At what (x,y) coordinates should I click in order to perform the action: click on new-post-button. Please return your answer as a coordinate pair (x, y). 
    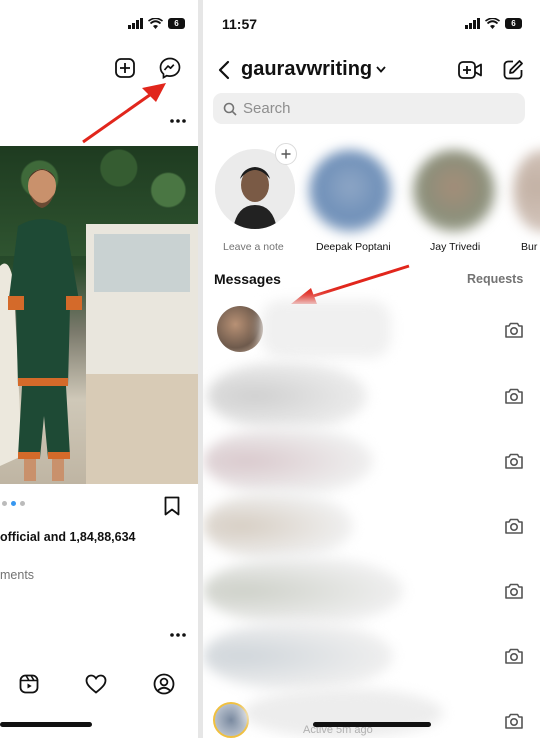
    Looking at the image, I should click on (125, 68).